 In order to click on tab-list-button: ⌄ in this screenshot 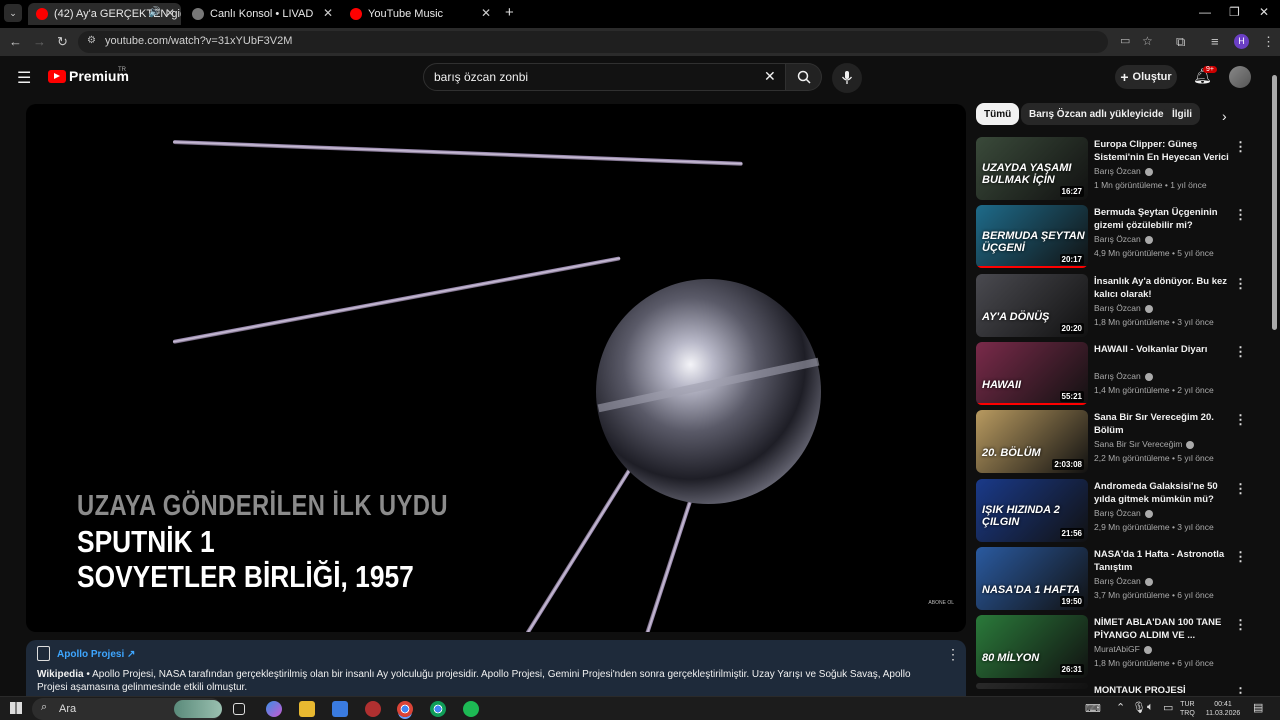, I will do `click(13, 13)`.